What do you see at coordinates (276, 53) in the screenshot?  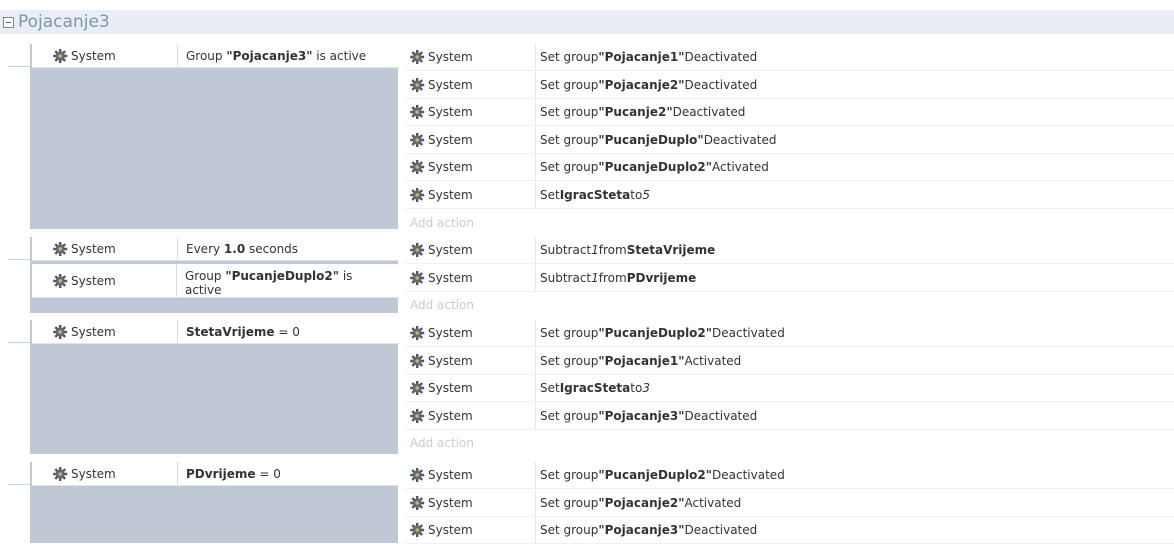 I see `condition-text: Group "Pojacanje3" is active` at bounding box center [276, 53].